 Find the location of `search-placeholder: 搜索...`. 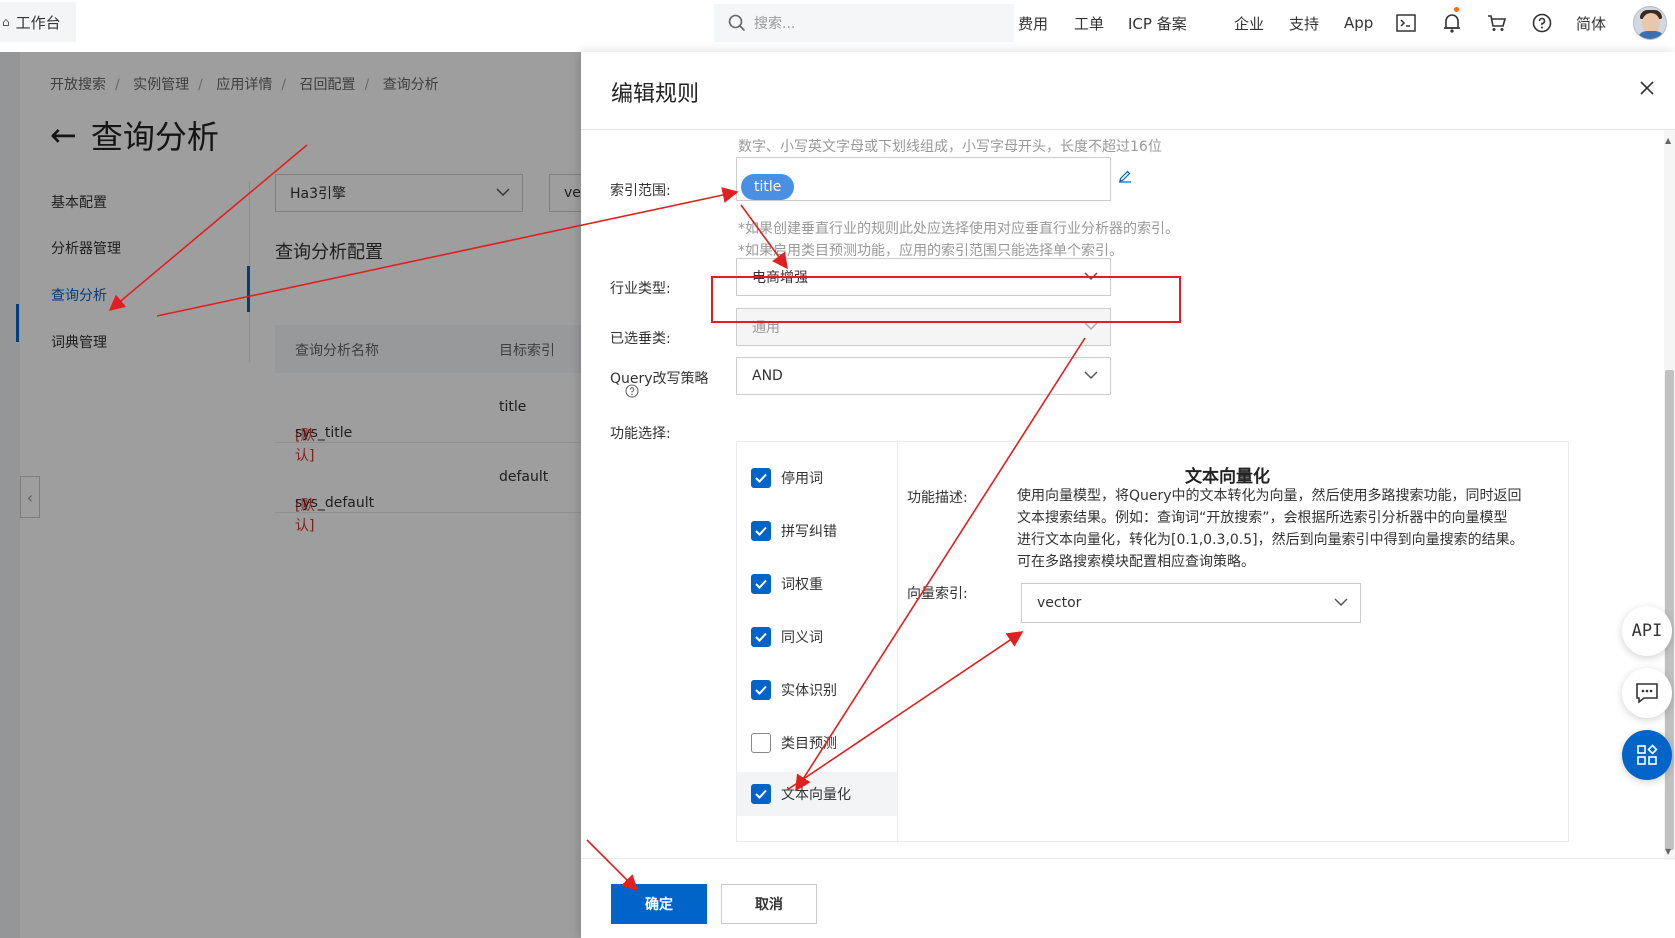

search-placeholder: 搜索... is located at coordinates (775, 24).